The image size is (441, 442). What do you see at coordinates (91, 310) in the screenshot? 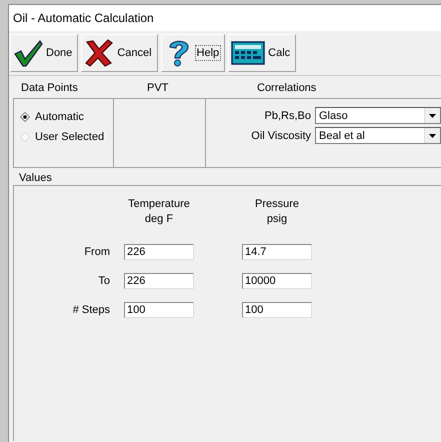
I see `row-label: # Steps` at bounding box center [91, 310].